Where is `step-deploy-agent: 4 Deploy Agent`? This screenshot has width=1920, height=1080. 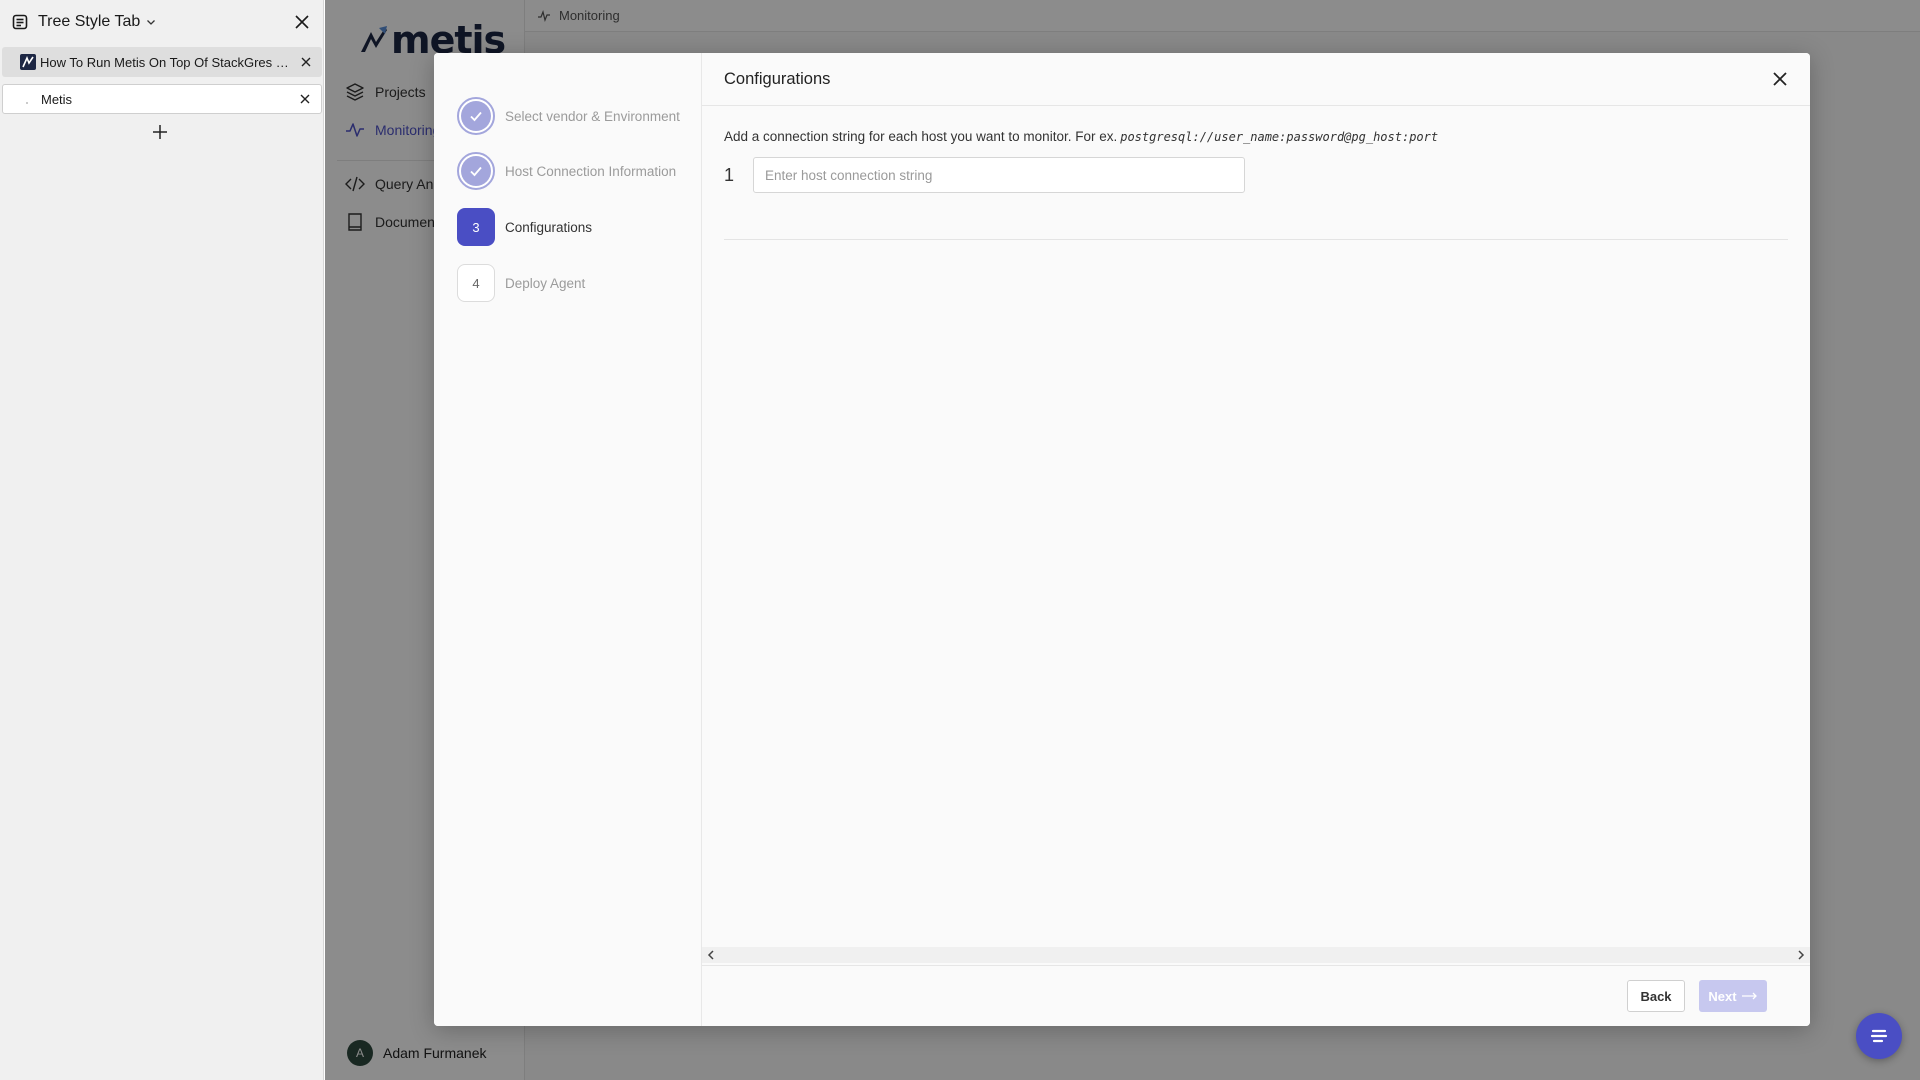 step-deploy-agent: 4 Deploy Agent is located at coordinates (521, 283).